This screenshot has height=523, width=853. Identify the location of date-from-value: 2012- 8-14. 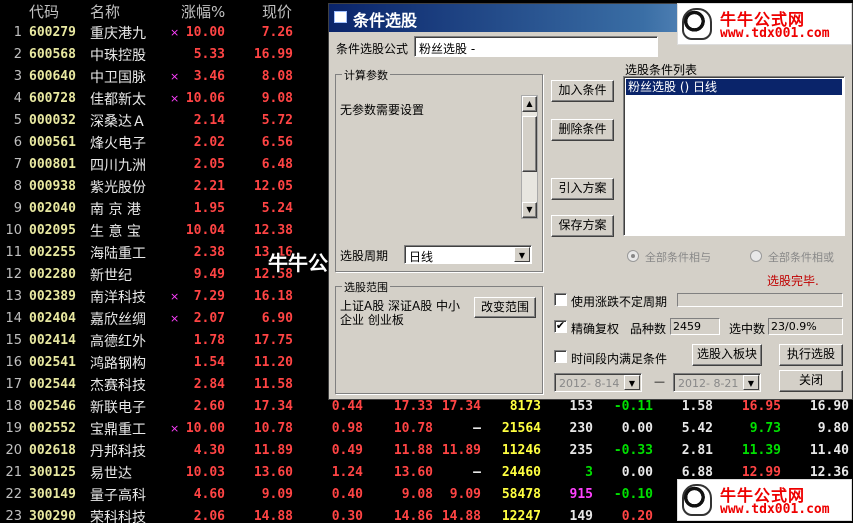
(589, 383).